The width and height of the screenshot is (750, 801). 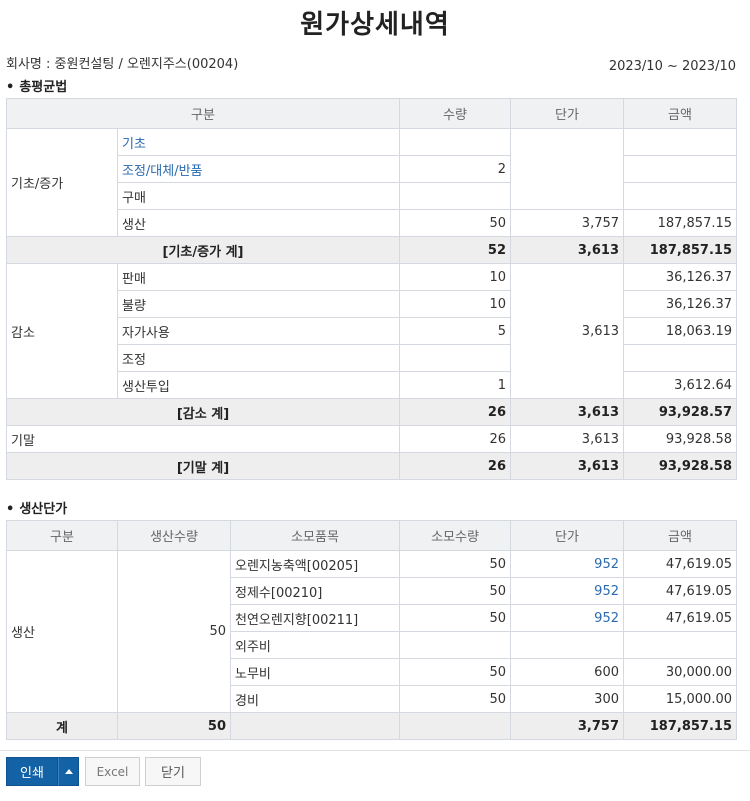 I want to click on table-header-row: 구분 생산수량 소모품목 소모수량 단가 금액, so click(x=371, y=535).